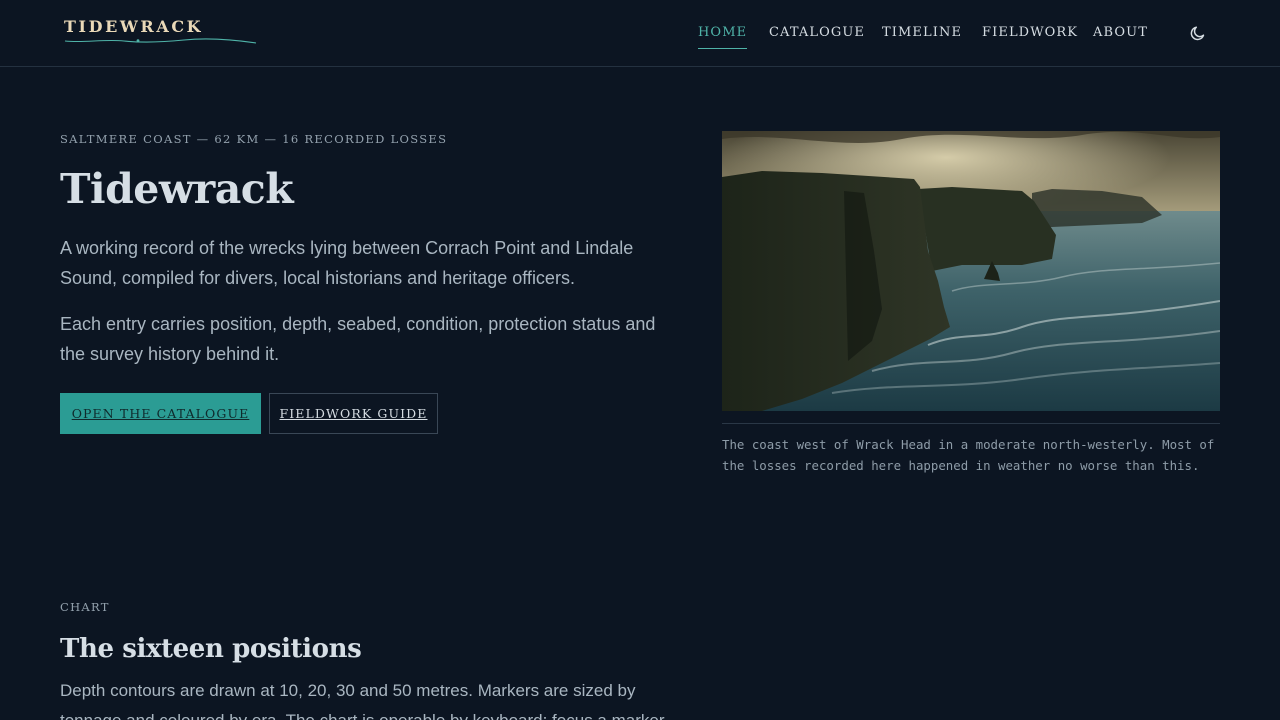 The width and height of the screenshot is (1280, 720). I want to click on main-nav: HOME CATALOGUE TIMELINE FIELDWORK ABOUT, so click(640, 38).